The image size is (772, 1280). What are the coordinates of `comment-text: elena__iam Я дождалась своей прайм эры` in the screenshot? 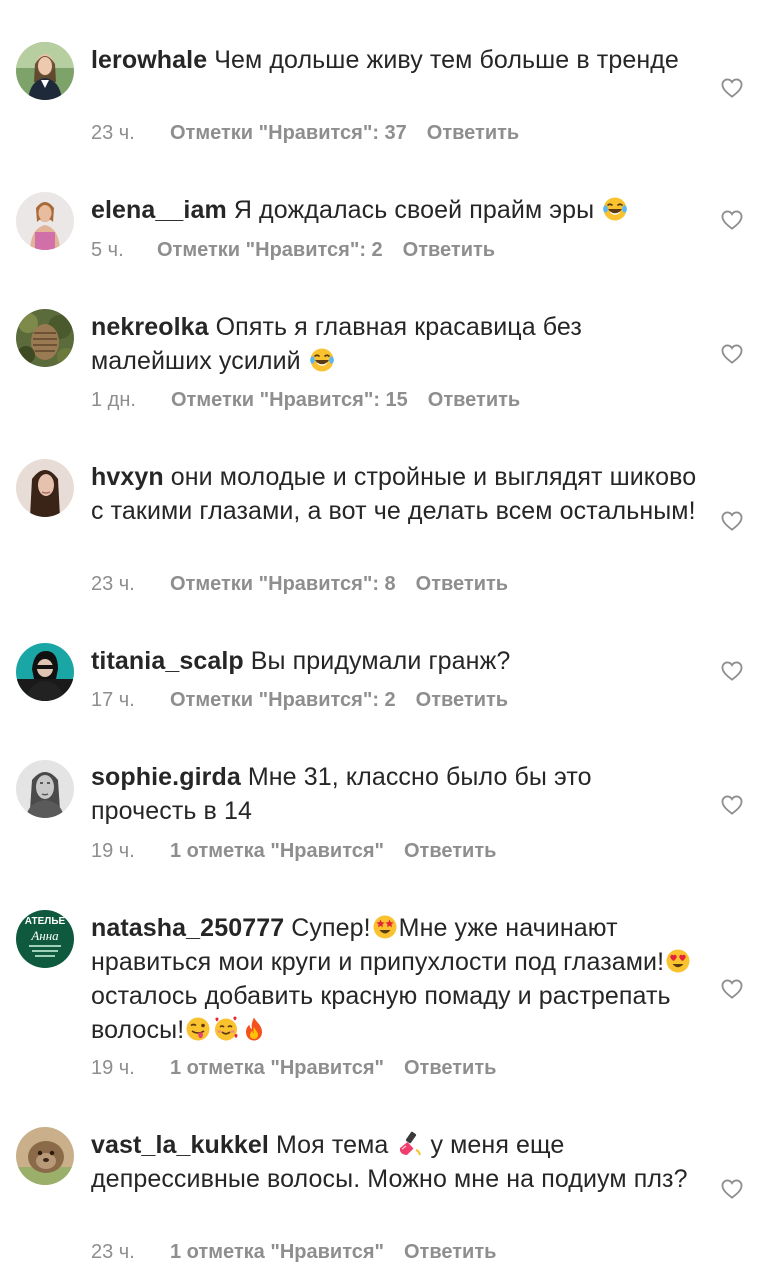 It's located at (396, 210).